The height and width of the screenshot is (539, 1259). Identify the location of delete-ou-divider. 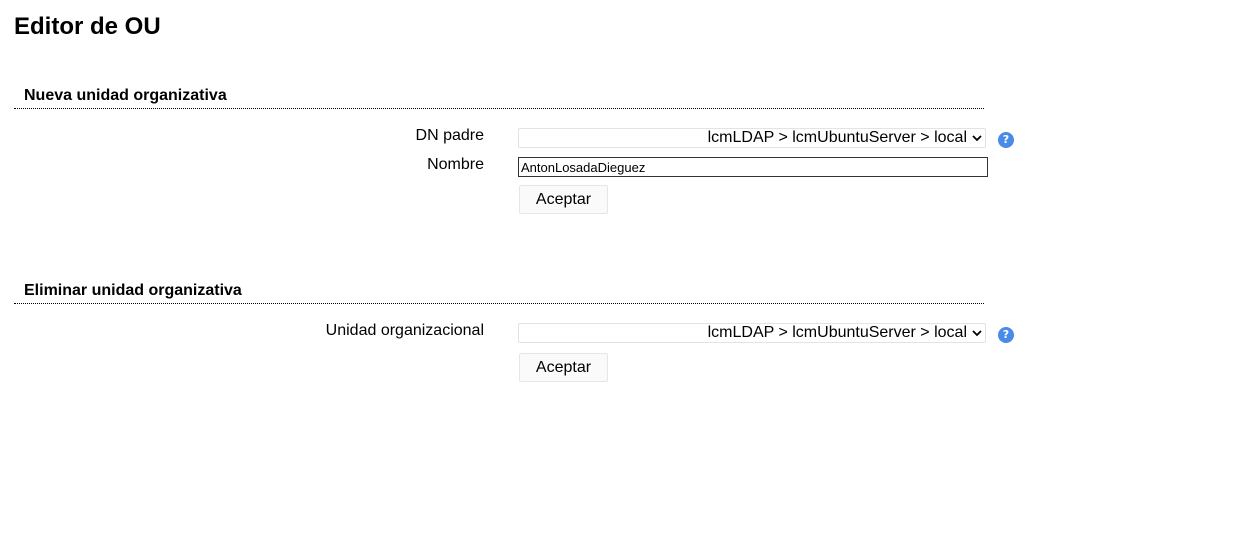
(499, 303).